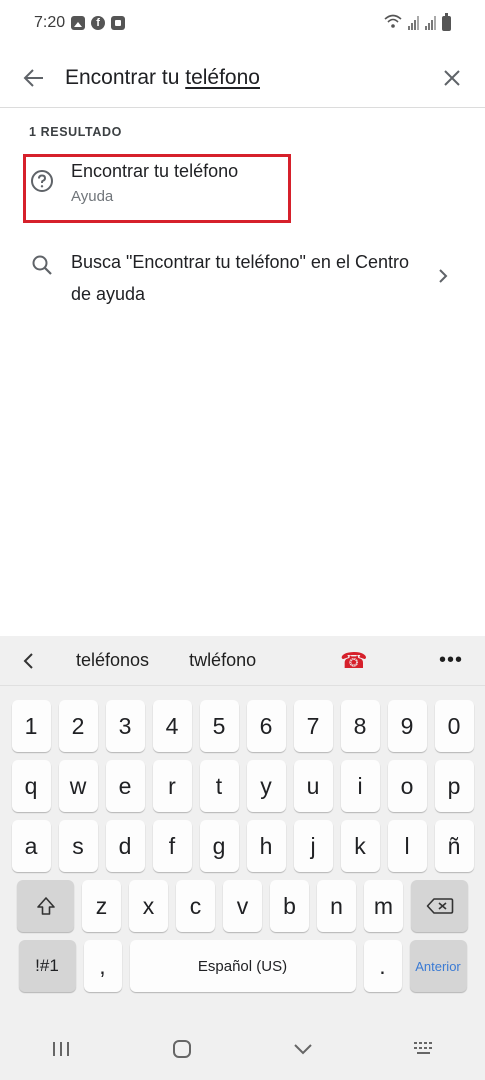 This screenshot has width=485, height=1080. I want to click on results-count-heading: 1 RESULTADO, so click(75, 132).